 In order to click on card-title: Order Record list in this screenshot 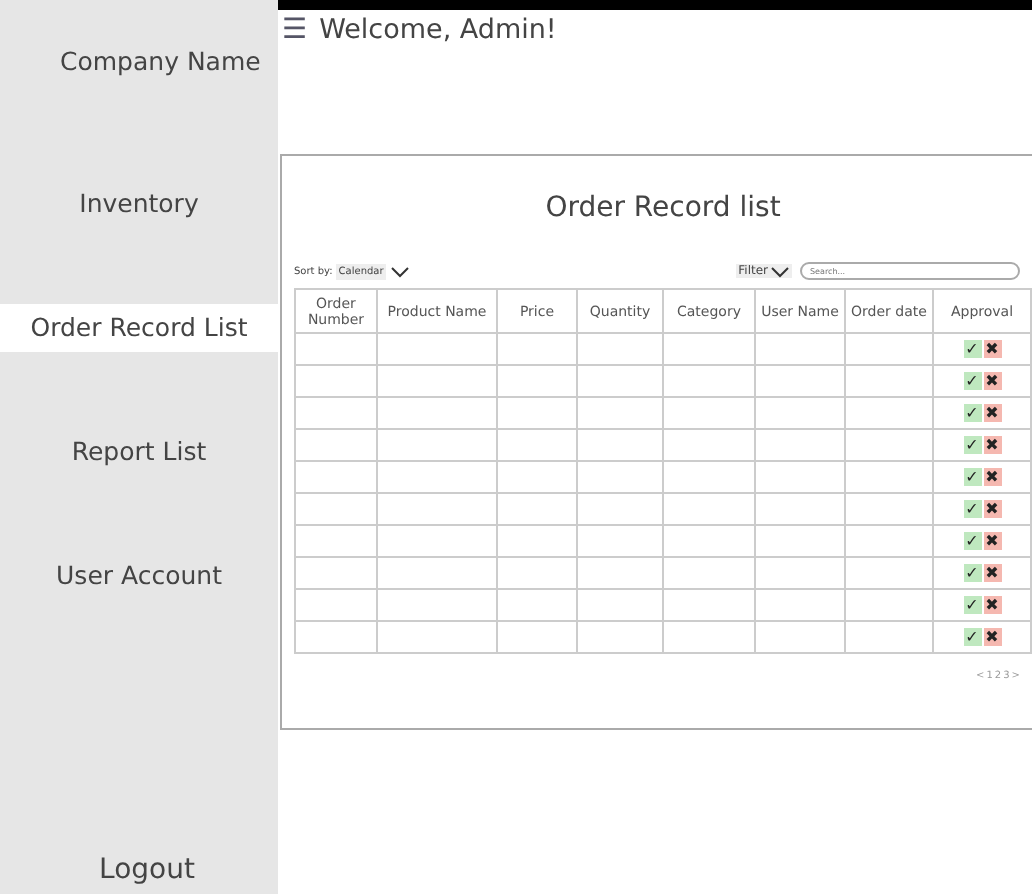, I will do `click(663, 208)`.